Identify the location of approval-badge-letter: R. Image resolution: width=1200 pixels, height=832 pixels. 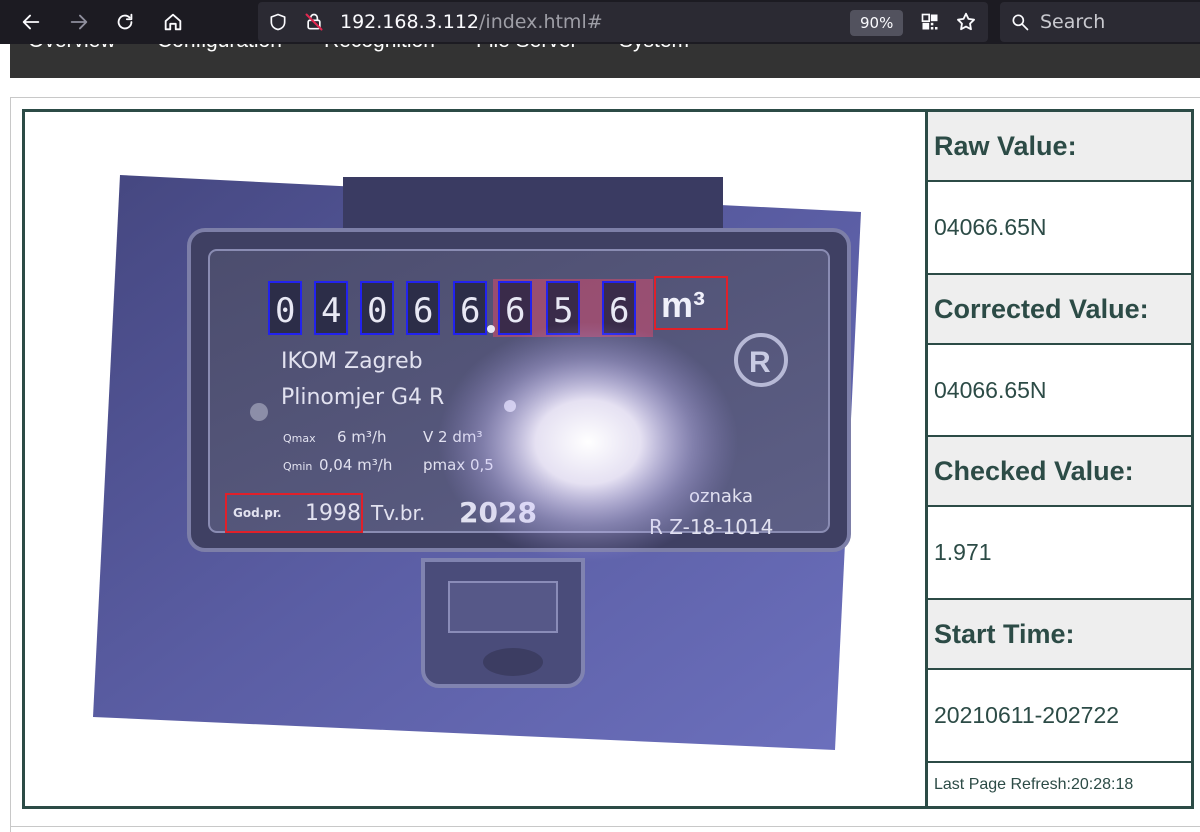
(760, 362).